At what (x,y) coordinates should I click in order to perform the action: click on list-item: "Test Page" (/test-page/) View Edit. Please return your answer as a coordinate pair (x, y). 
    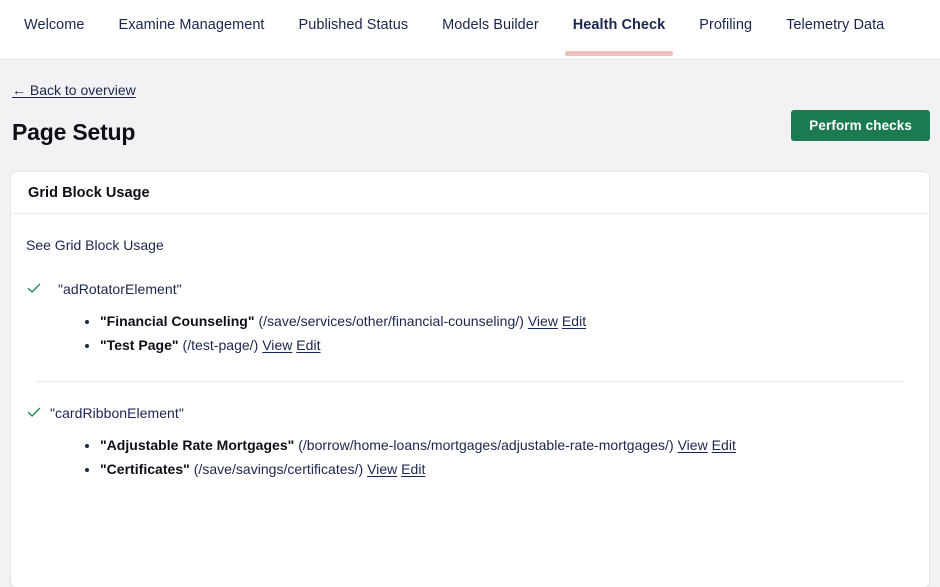
    Looking at the image, I should click on (507, 345).